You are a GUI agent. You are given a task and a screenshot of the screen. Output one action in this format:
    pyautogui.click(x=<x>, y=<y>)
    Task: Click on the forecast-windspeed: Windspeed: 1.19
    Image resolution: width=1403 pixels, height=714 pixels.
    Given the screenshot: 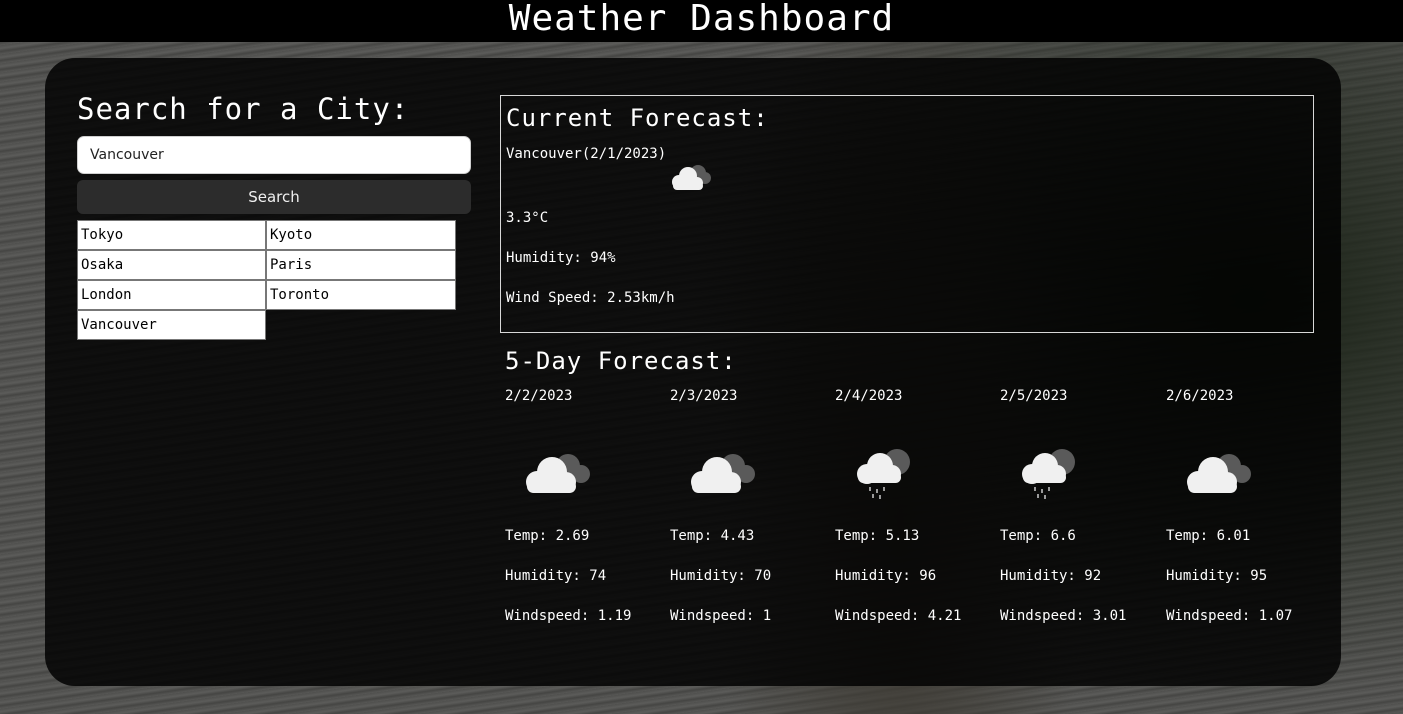 What is the action you would take?
    pyautogui.click(x=568, y=616)
    